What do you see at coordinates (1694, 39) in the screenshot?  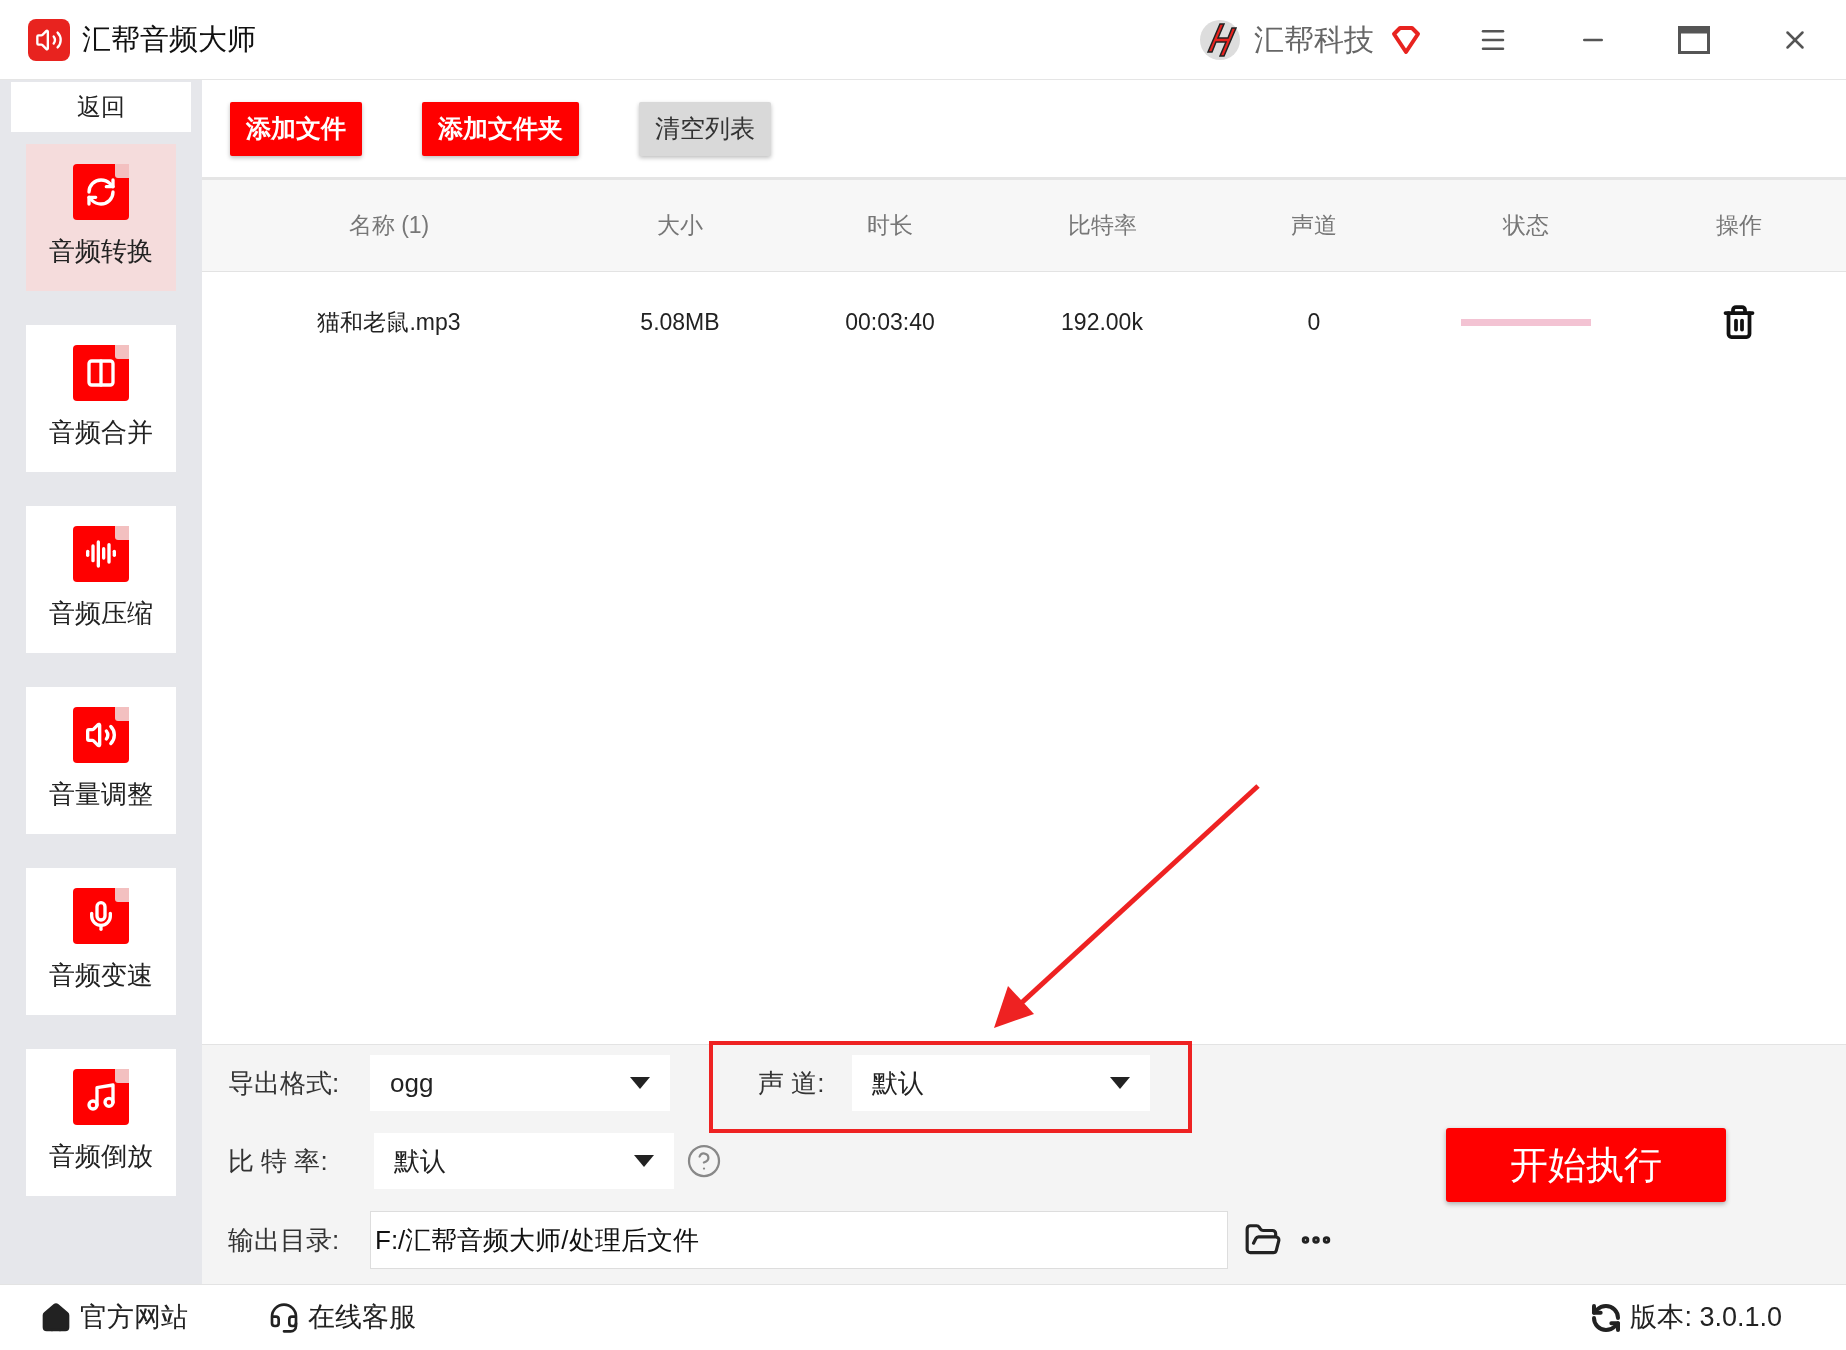 I see `maximize-icon` at bounding box center [1694, 39].